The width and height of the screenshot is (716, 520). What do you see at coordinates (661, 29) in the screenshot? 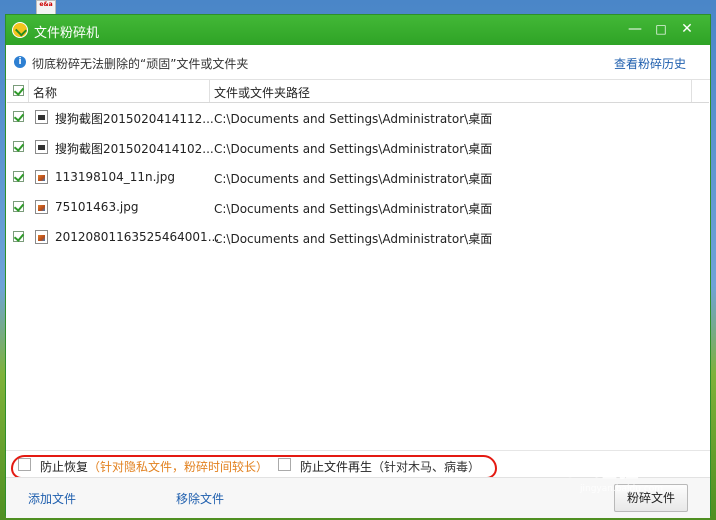
I see `maximize-button: □` at bounding box center [661, 29].